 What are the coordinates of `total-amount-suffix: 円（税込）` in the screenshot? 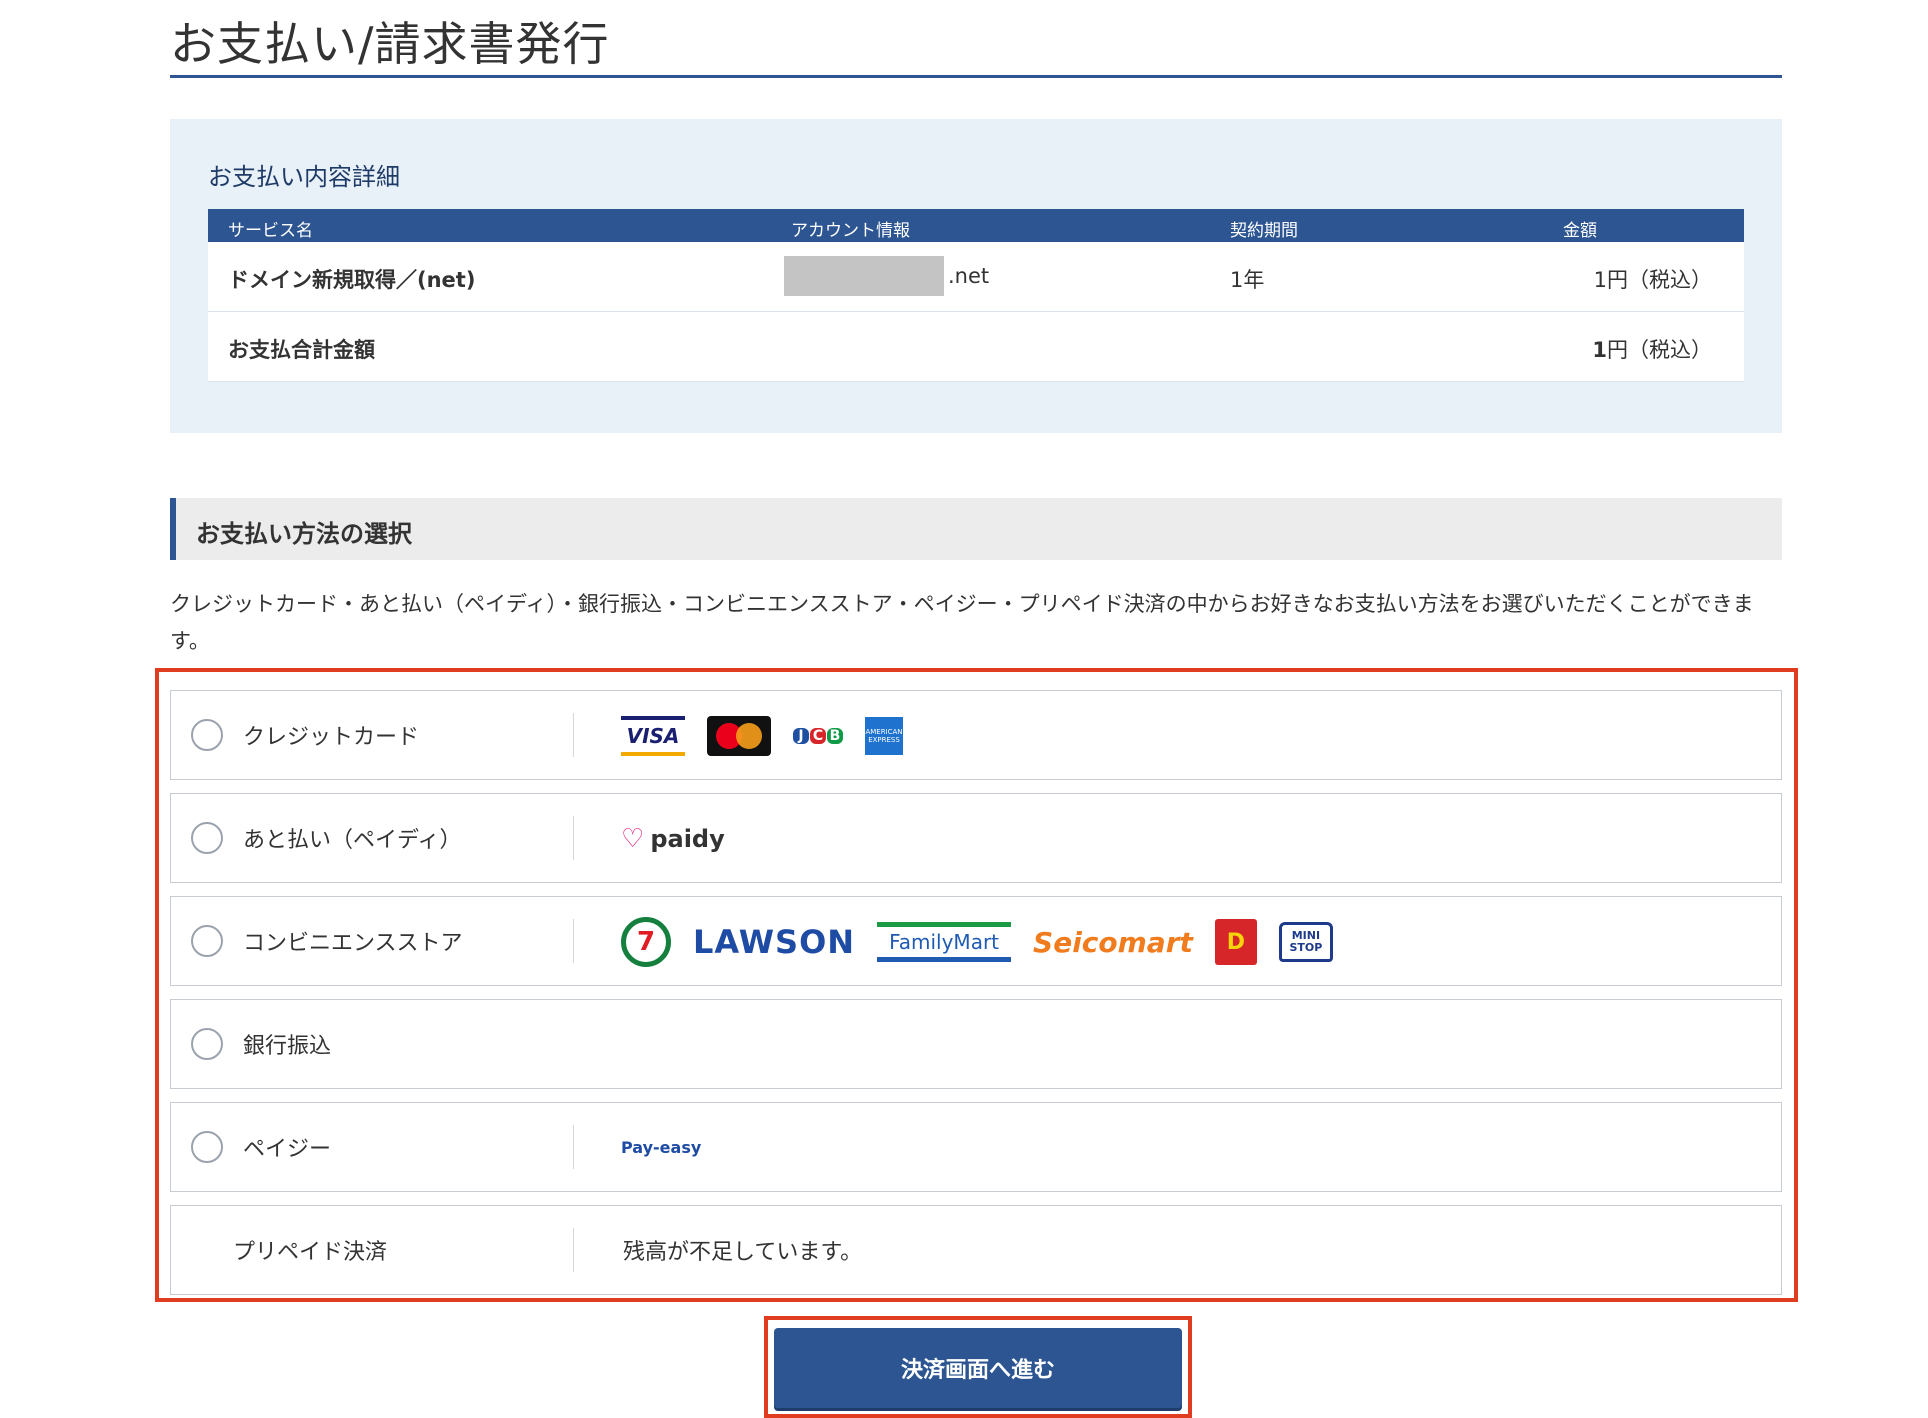 It's located at (1659, 350).